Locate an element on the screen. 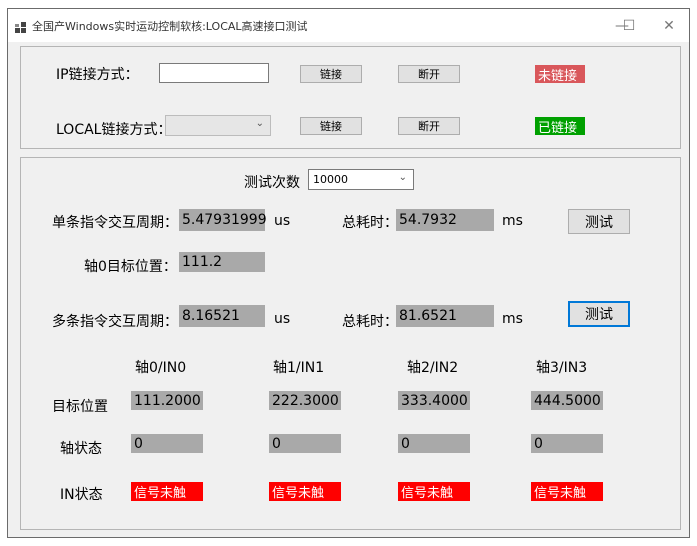  axis-target-value: 222.3000 is located at coordinates (305, 400).